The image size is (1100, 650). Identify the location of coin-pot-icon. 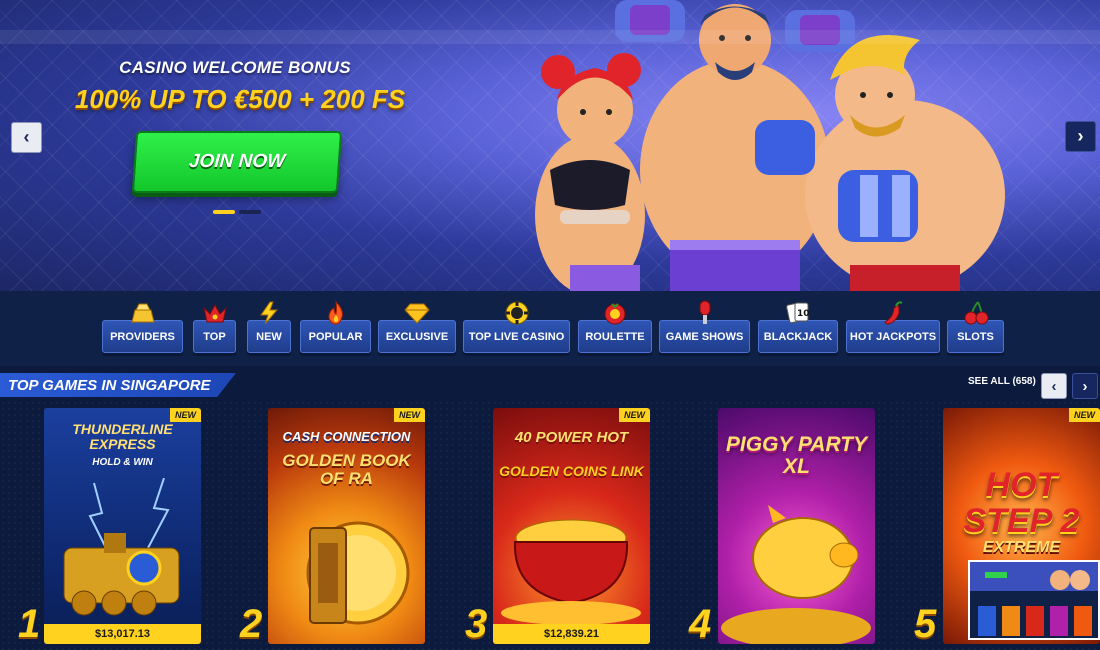
(571, 571).